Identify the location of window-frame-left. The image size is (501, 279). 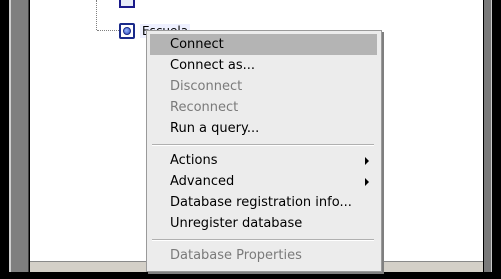
(19, 136).